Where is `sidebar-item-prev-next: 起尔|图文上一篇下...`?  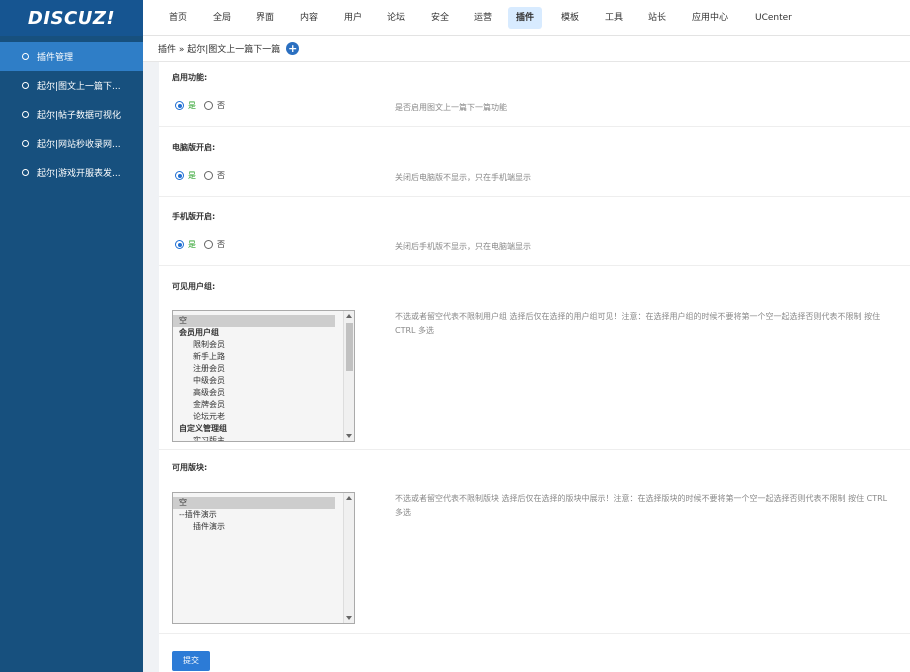 sidebar-item-prev-next: 起尔|图文上一篇下... is located at coordinates (71, 85).